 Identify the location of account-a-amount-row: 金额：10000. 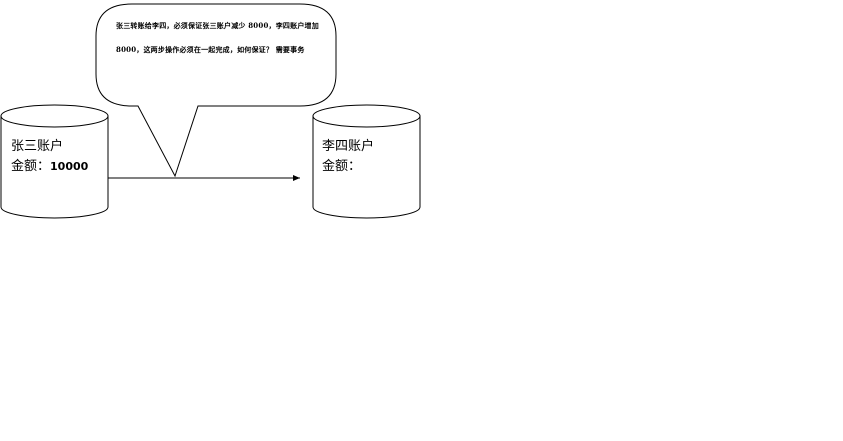
(49, 167).